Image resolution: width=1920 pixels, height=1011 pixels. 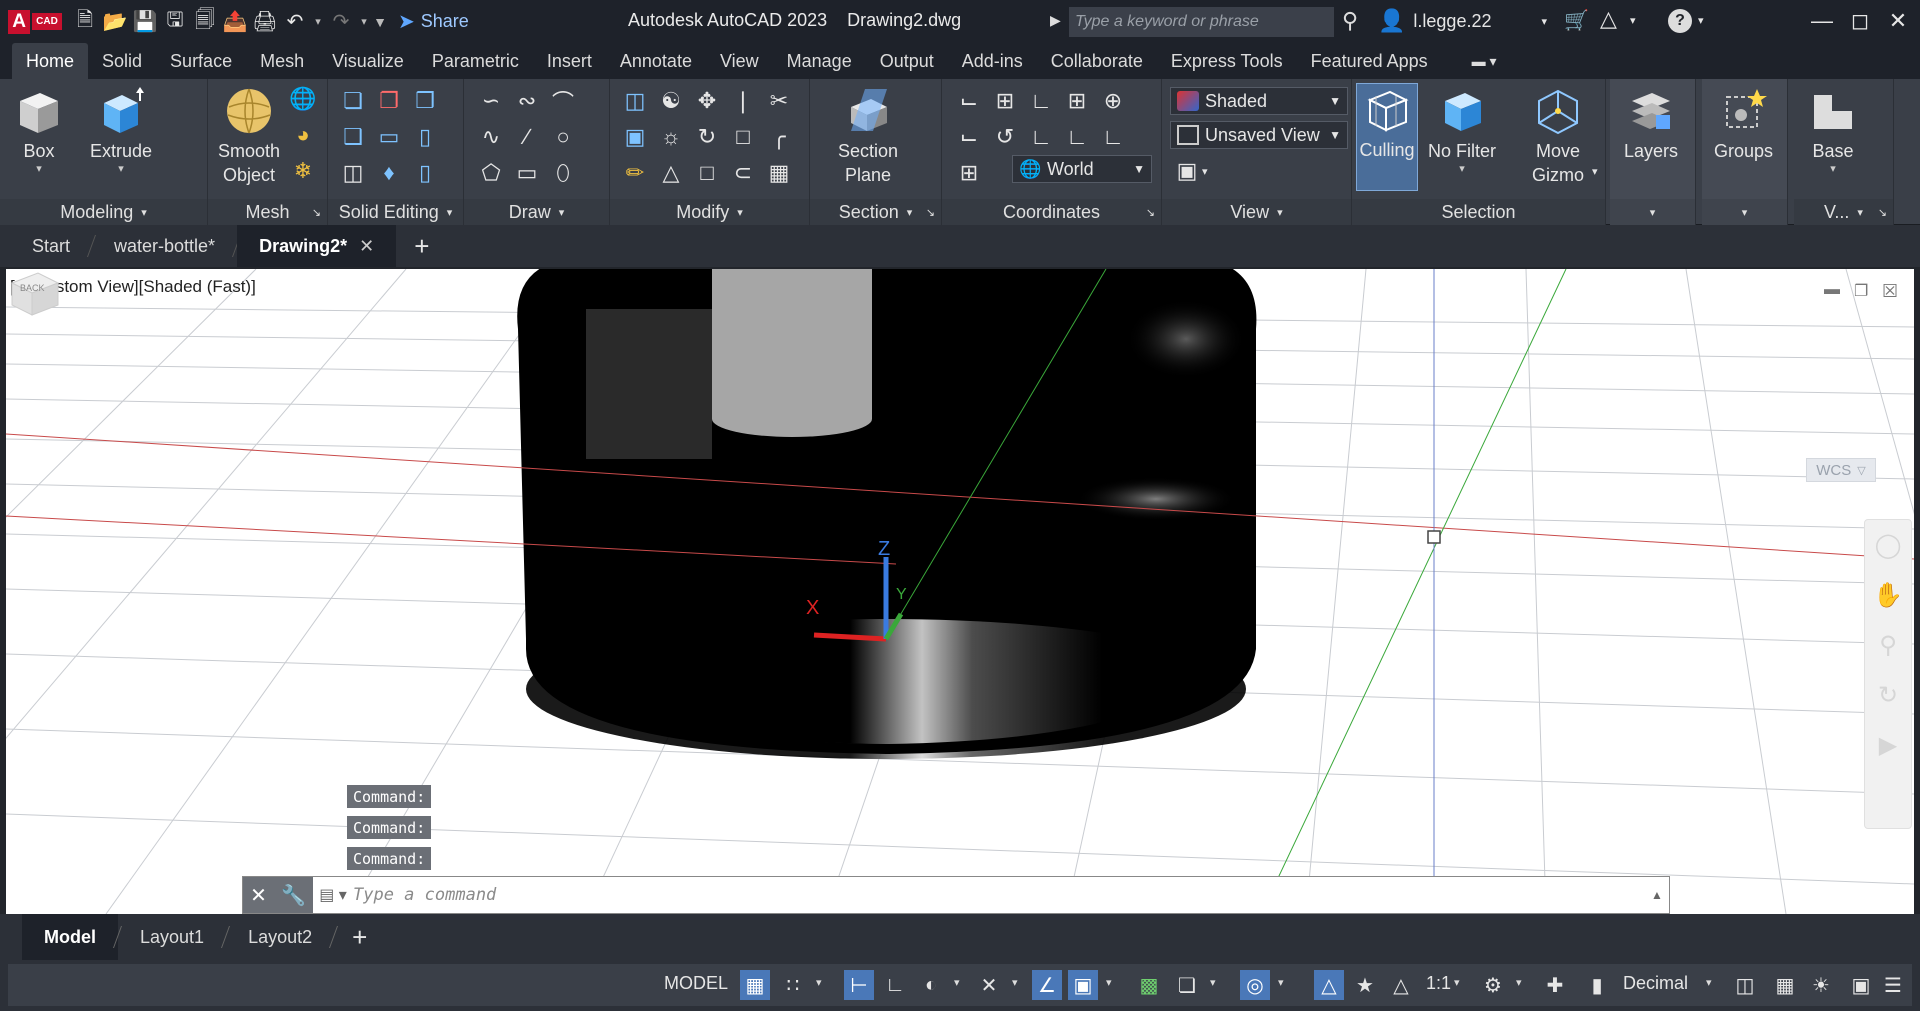 I want to click on undo-icon: ↶, so click(x=295, y=22).